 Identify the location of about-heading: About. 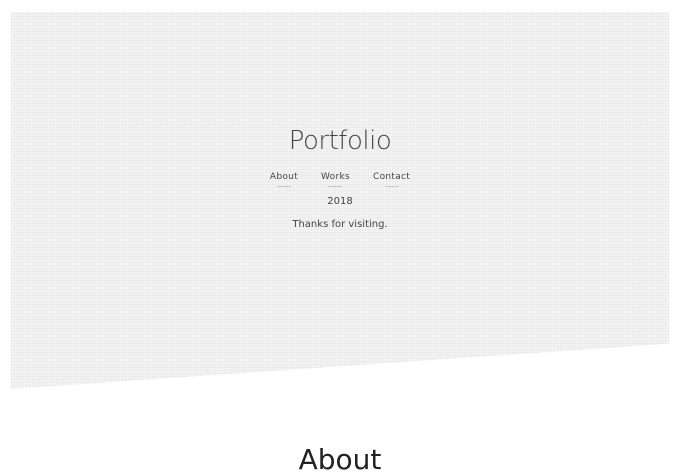
(340, 459).